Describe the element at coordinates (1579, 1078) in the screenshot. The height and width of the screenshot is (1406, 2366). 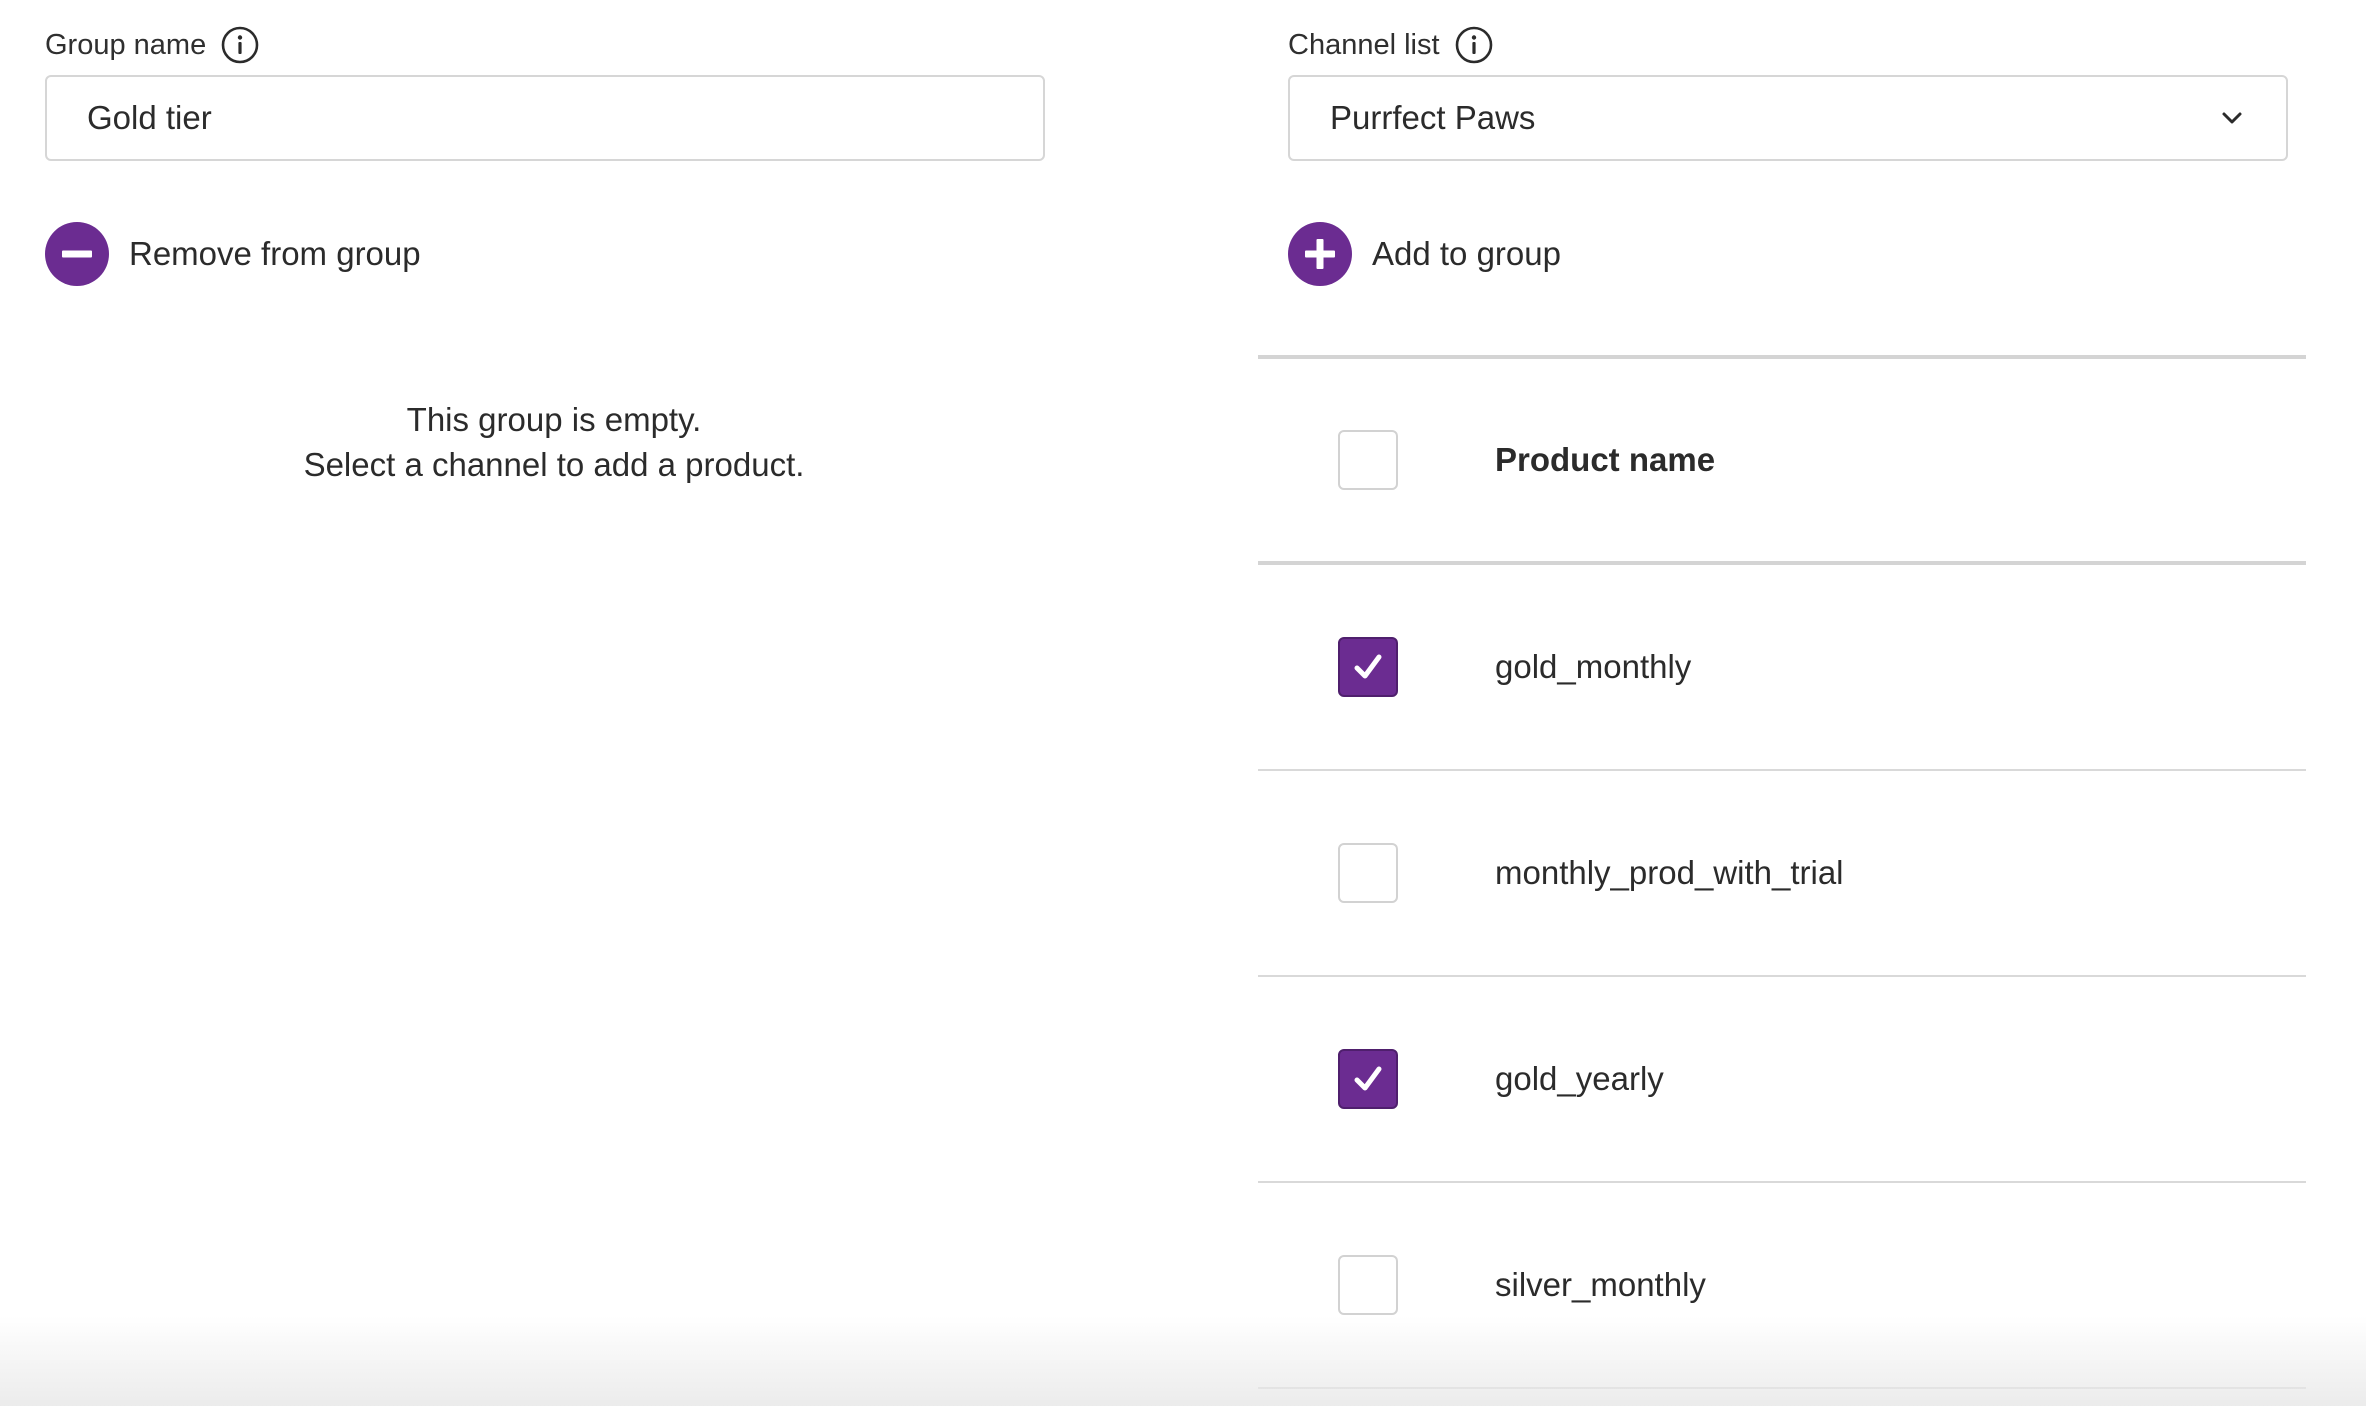
I see `product-name-cell: gold_yearly` at that location.